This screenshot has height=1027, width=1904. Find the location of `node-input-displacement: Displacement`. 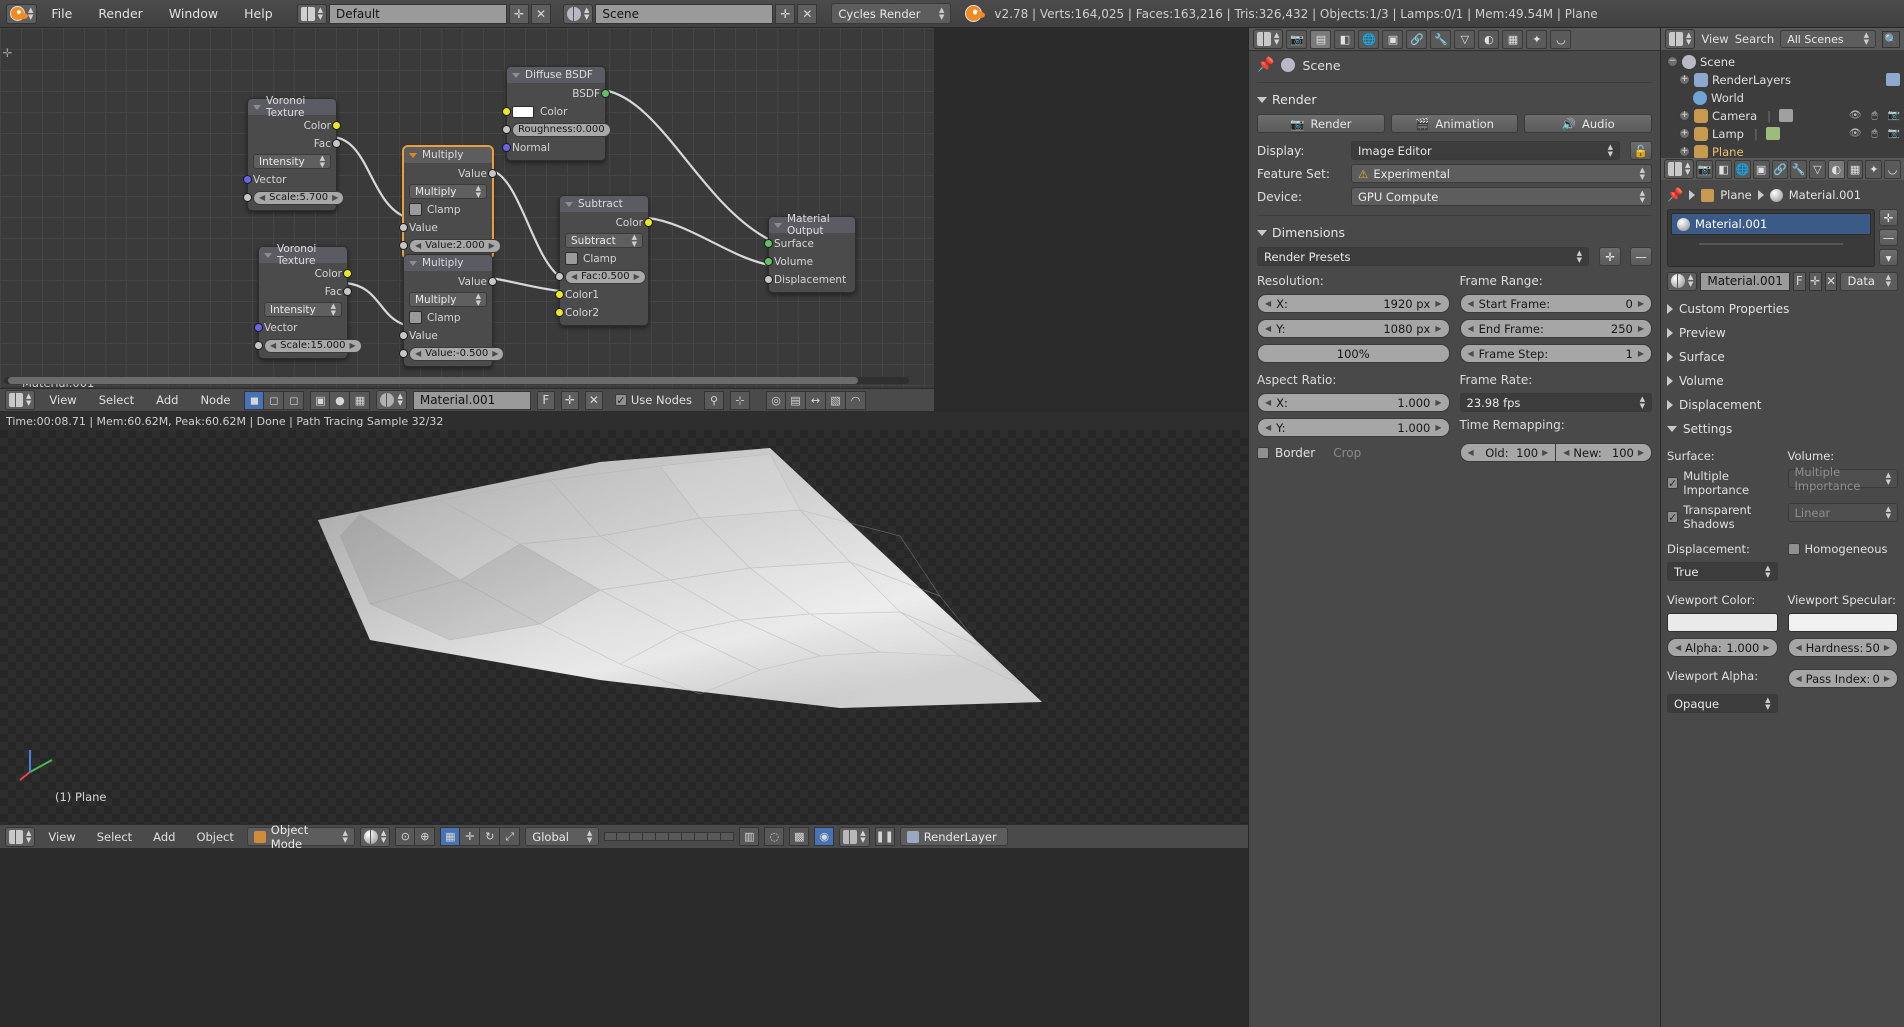

node-input-displacement: Displacement is located at coordinates (807, 279).